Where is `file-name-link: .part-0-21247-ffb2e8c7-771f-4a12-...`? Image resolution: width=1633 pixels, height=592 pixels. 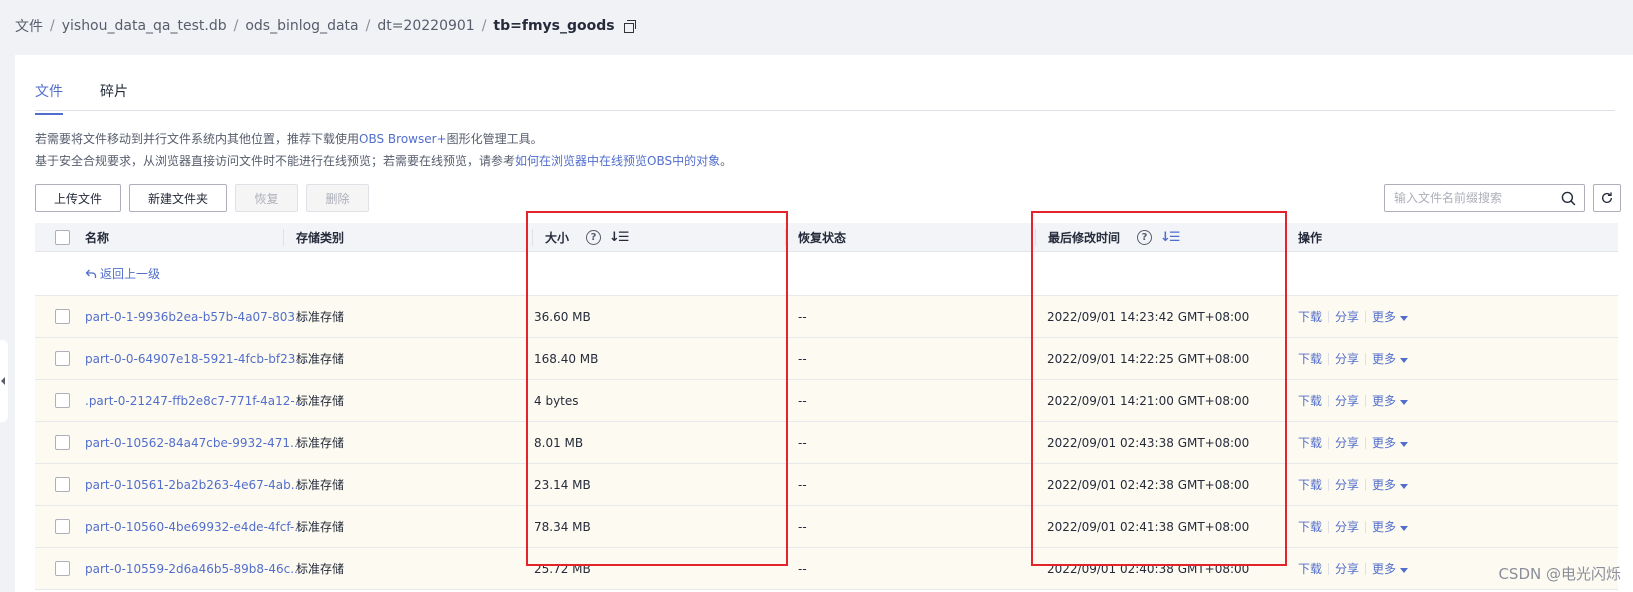
file-name-link: .part-0-21247-ffb2e8c7-771f-4a12-... is located at coordinates (195, 401).